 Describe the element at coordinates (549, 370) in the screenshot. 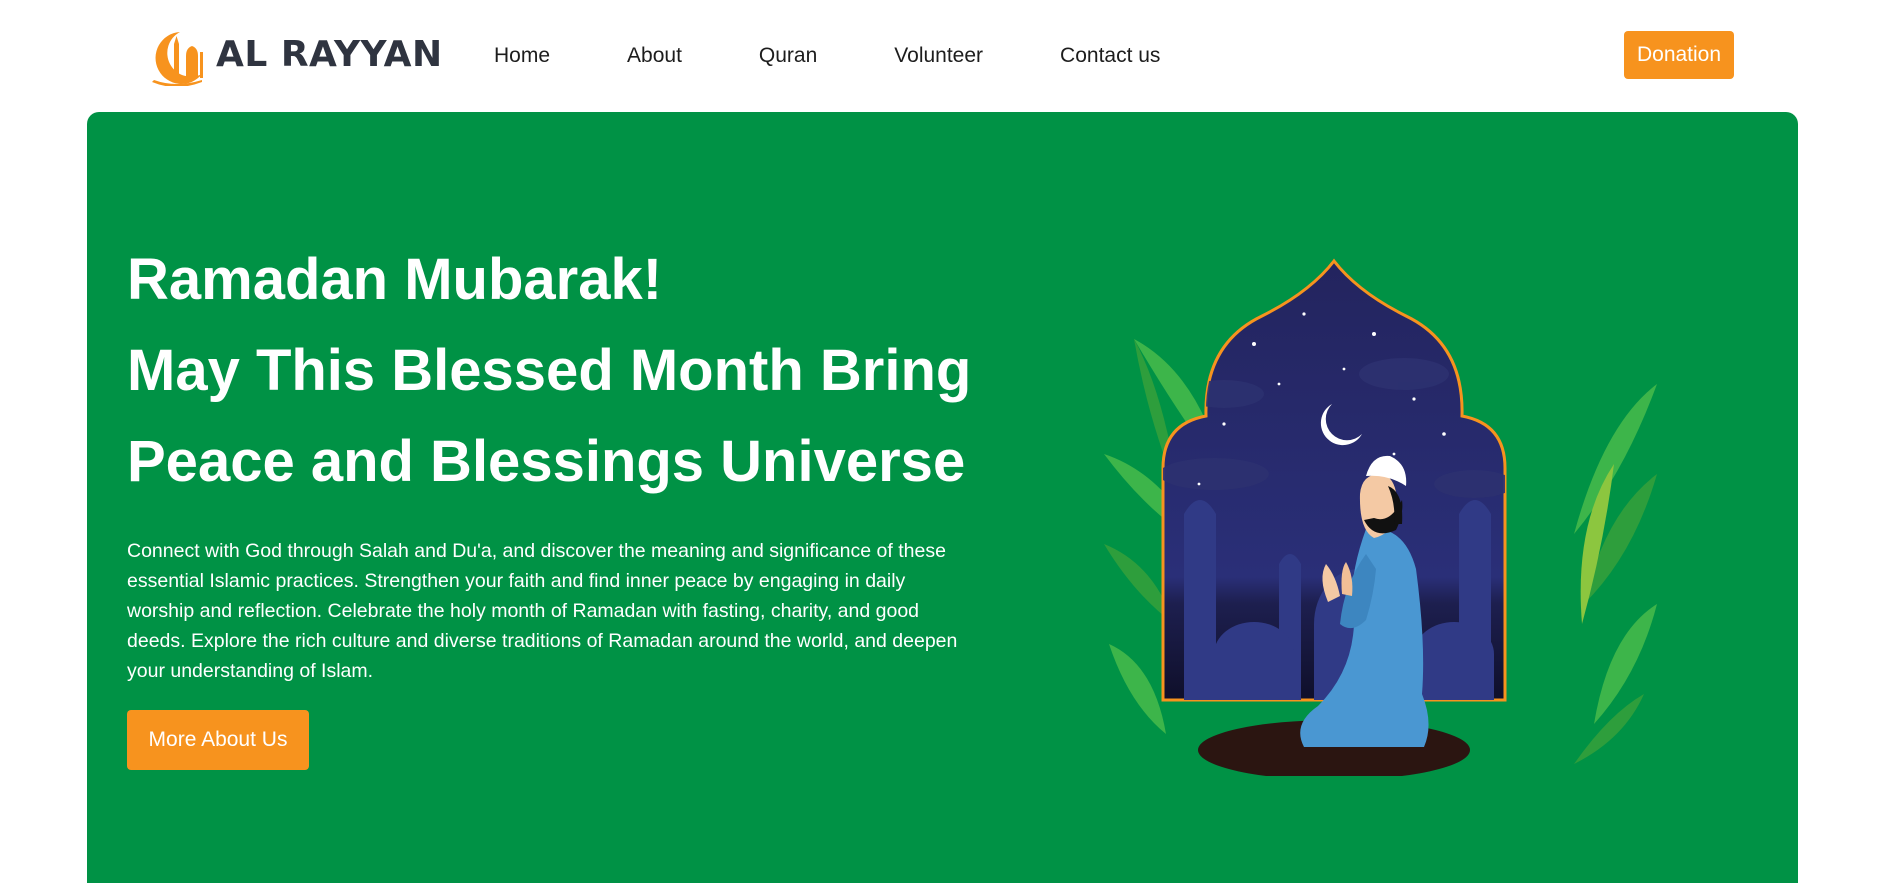

I see `hero-heading-line-2: May This Blessed Month Bring` at that location.